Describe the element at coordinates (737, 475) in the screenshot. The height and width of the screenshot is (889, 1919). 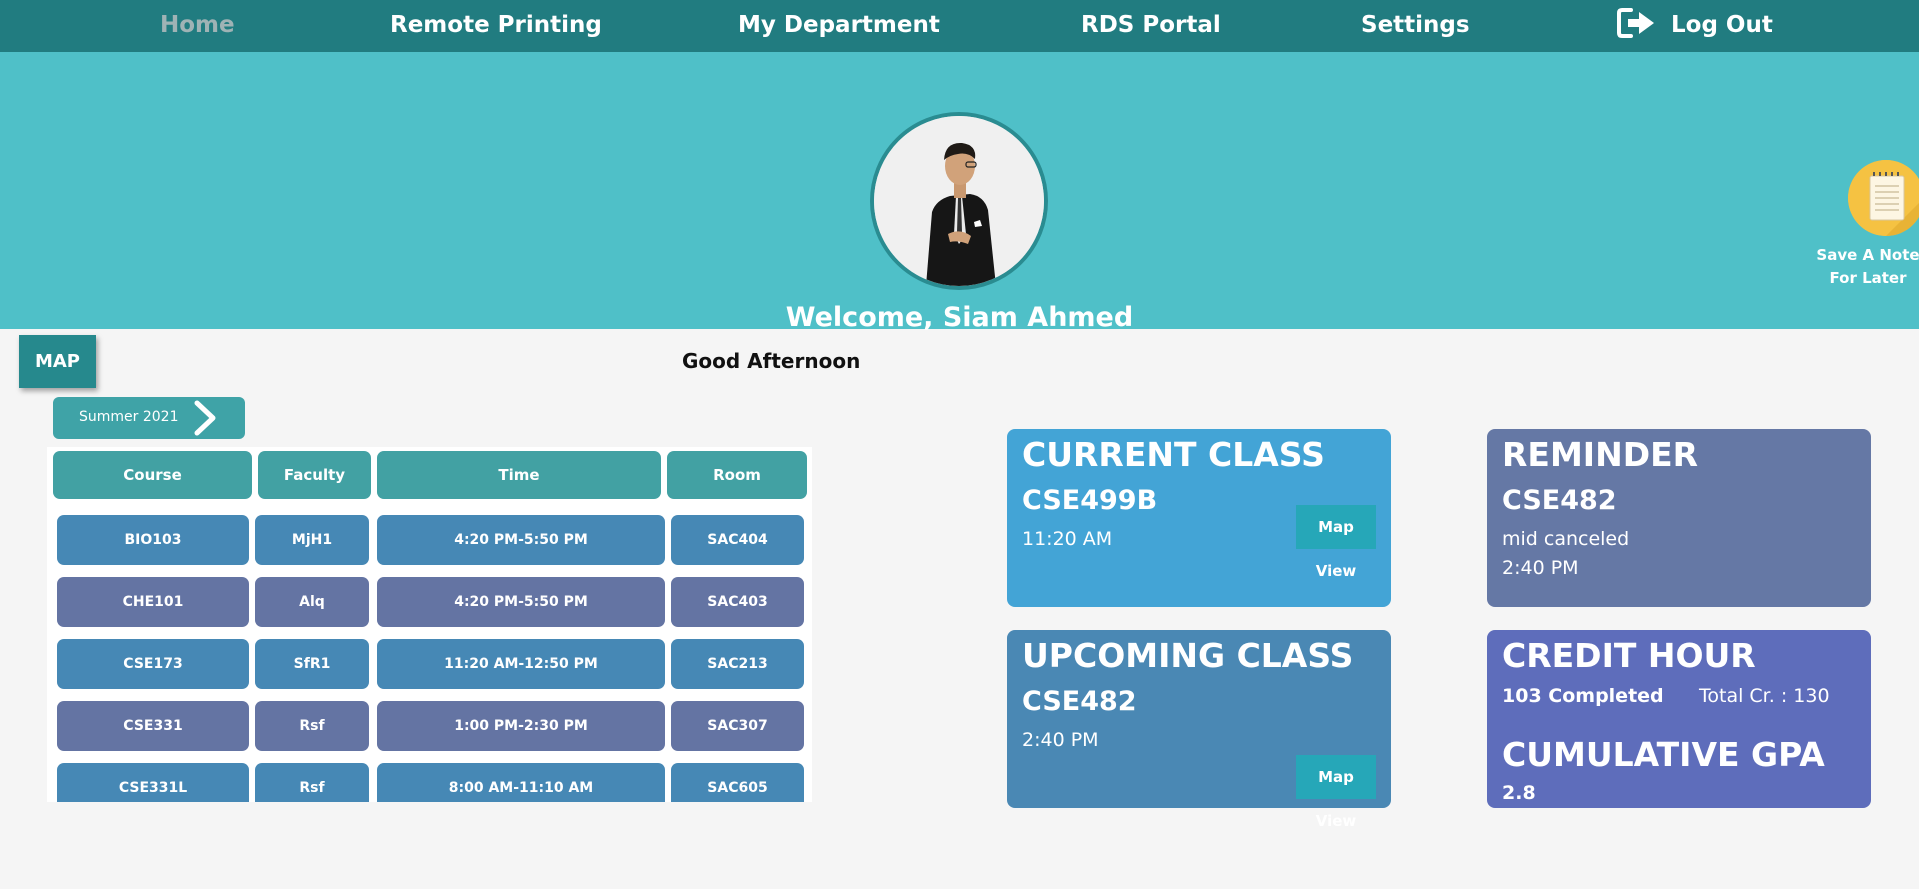
I see `header-room: Room` at that location.